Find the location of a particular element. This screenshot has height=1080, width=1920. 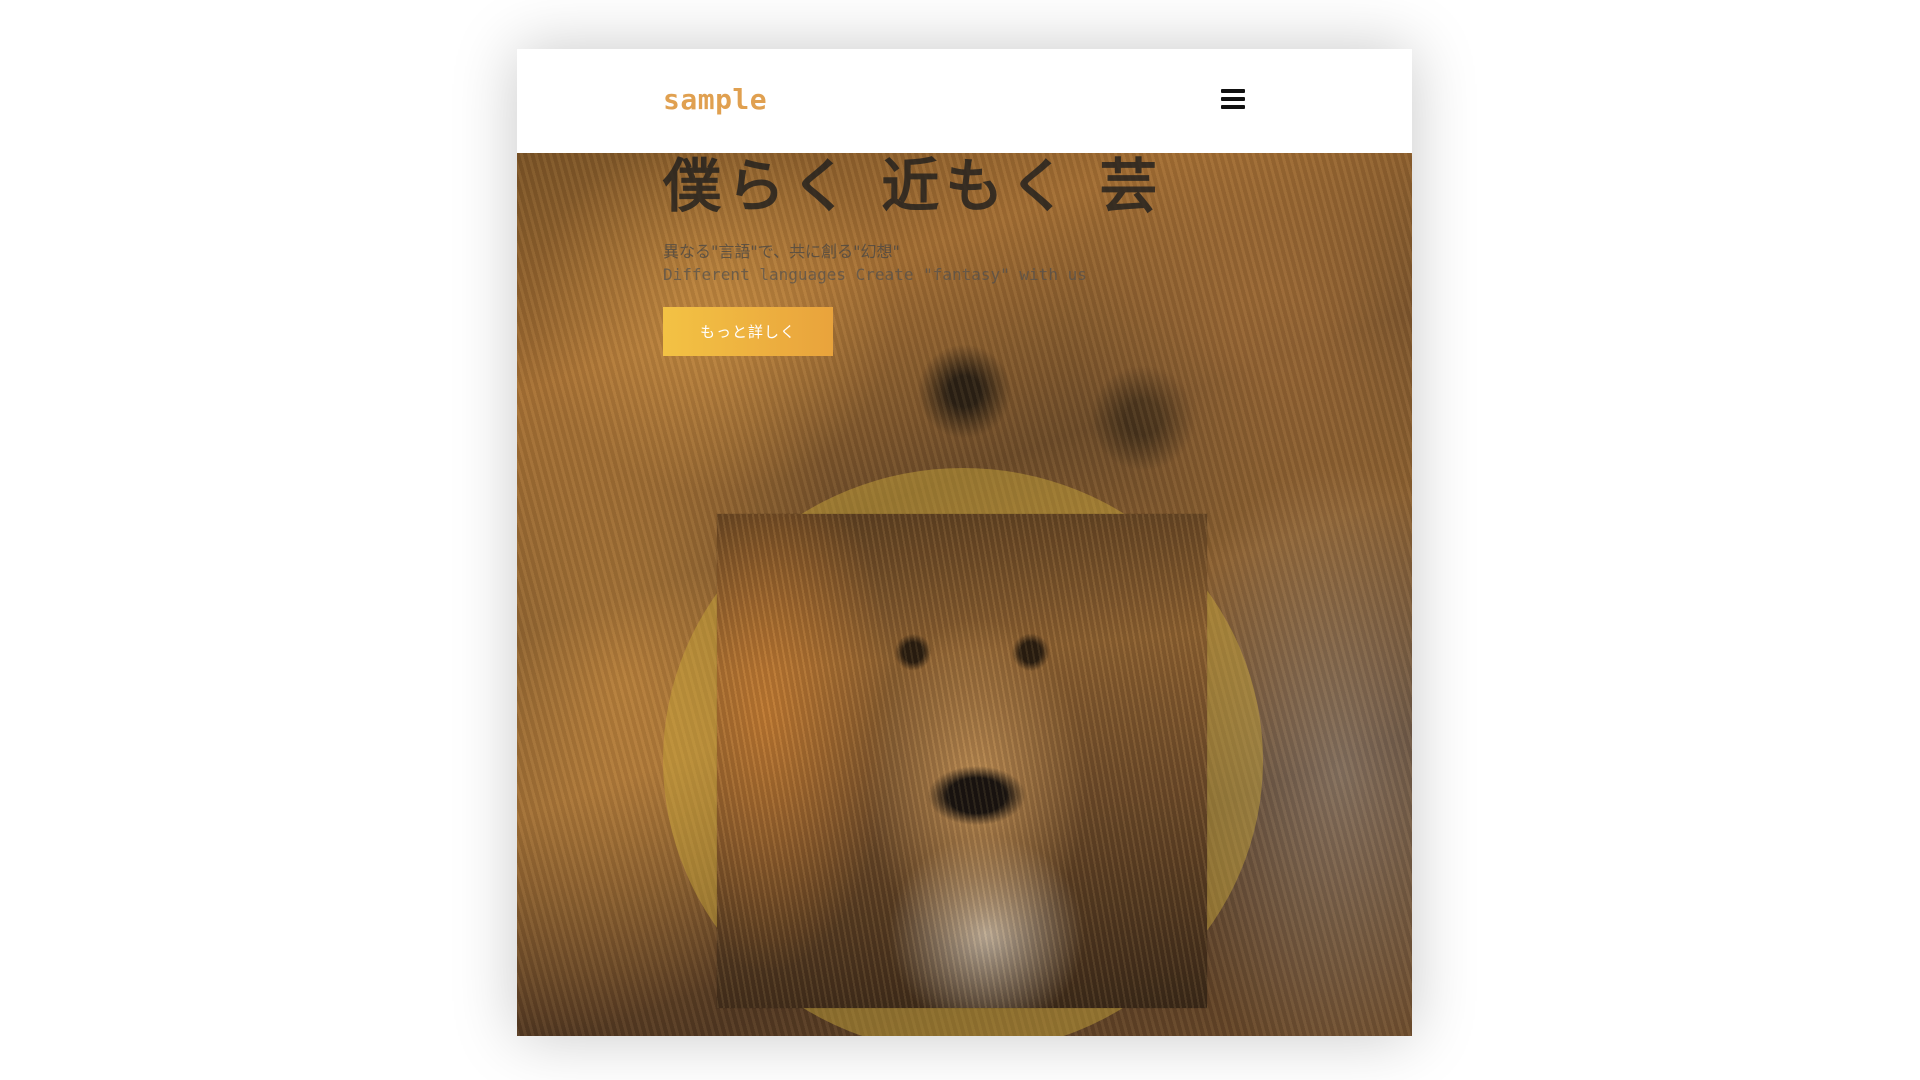

menu-bar-middle is located at coordinates (1233, 99).